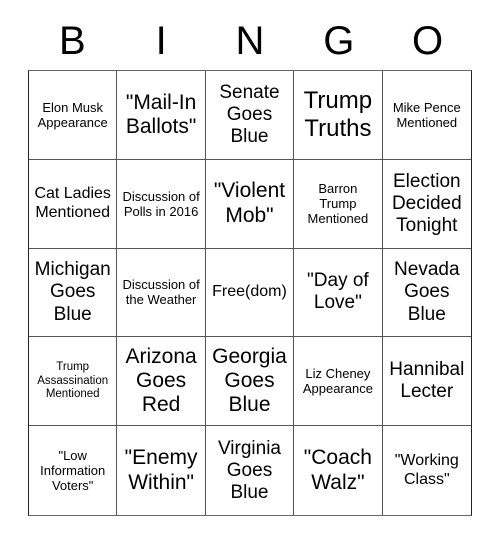 This screenshot has height=544, width=500. I want to click on bingo-header: B I N G O, so click(250, 41).